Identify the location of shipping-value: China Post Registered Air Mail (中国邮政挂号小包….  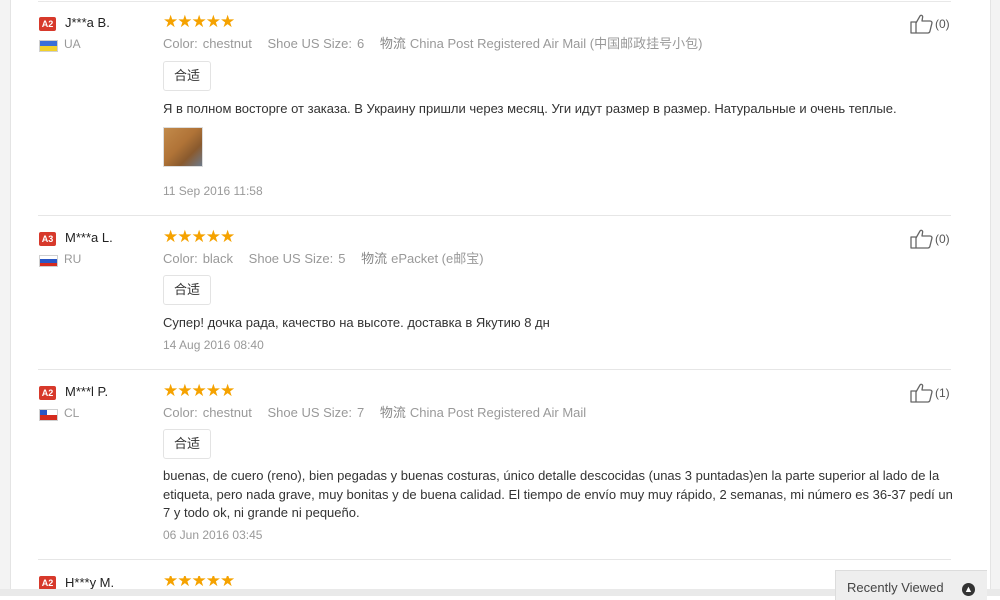
(556, 43).